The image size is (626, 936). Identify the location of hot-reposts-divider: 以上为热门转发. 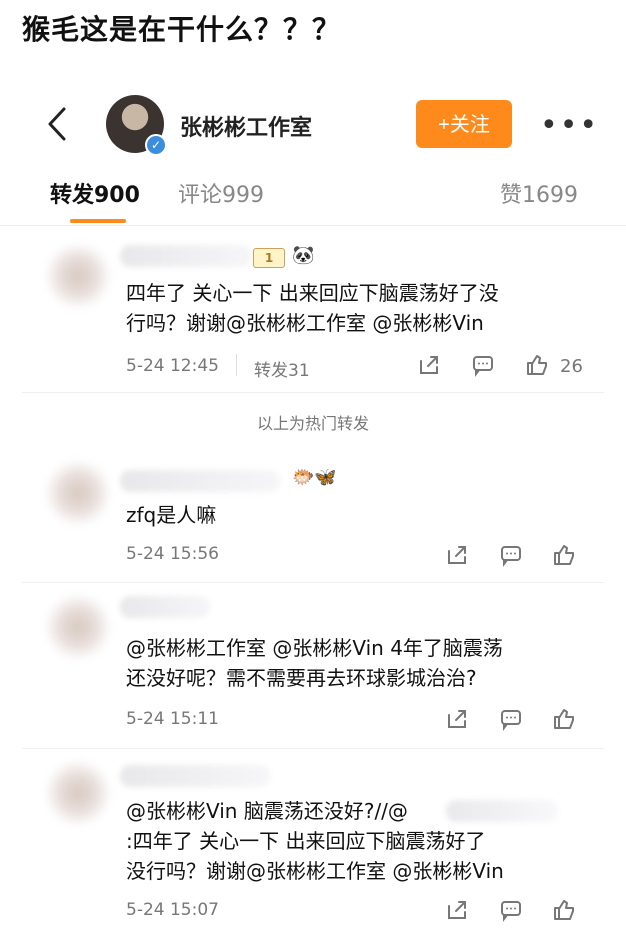
(312, 423).